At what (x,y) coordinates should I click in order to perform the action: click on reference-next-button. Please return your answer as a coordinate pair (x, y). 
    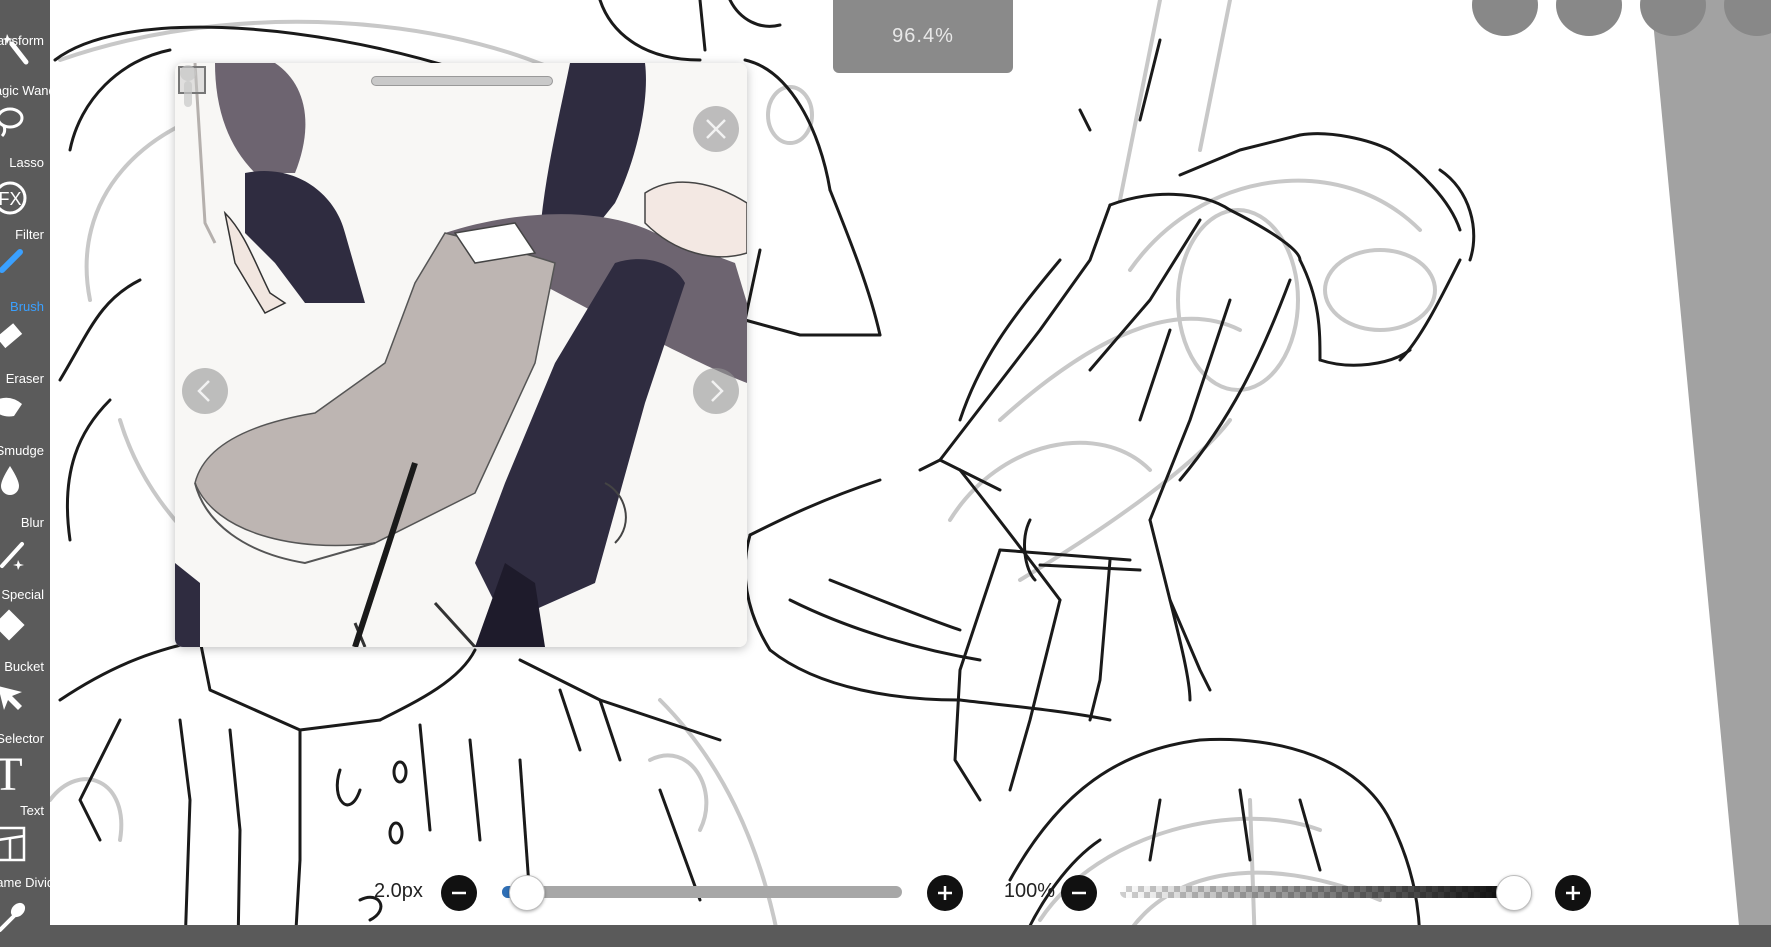
    Looking at the image, I should click on (716, 391).